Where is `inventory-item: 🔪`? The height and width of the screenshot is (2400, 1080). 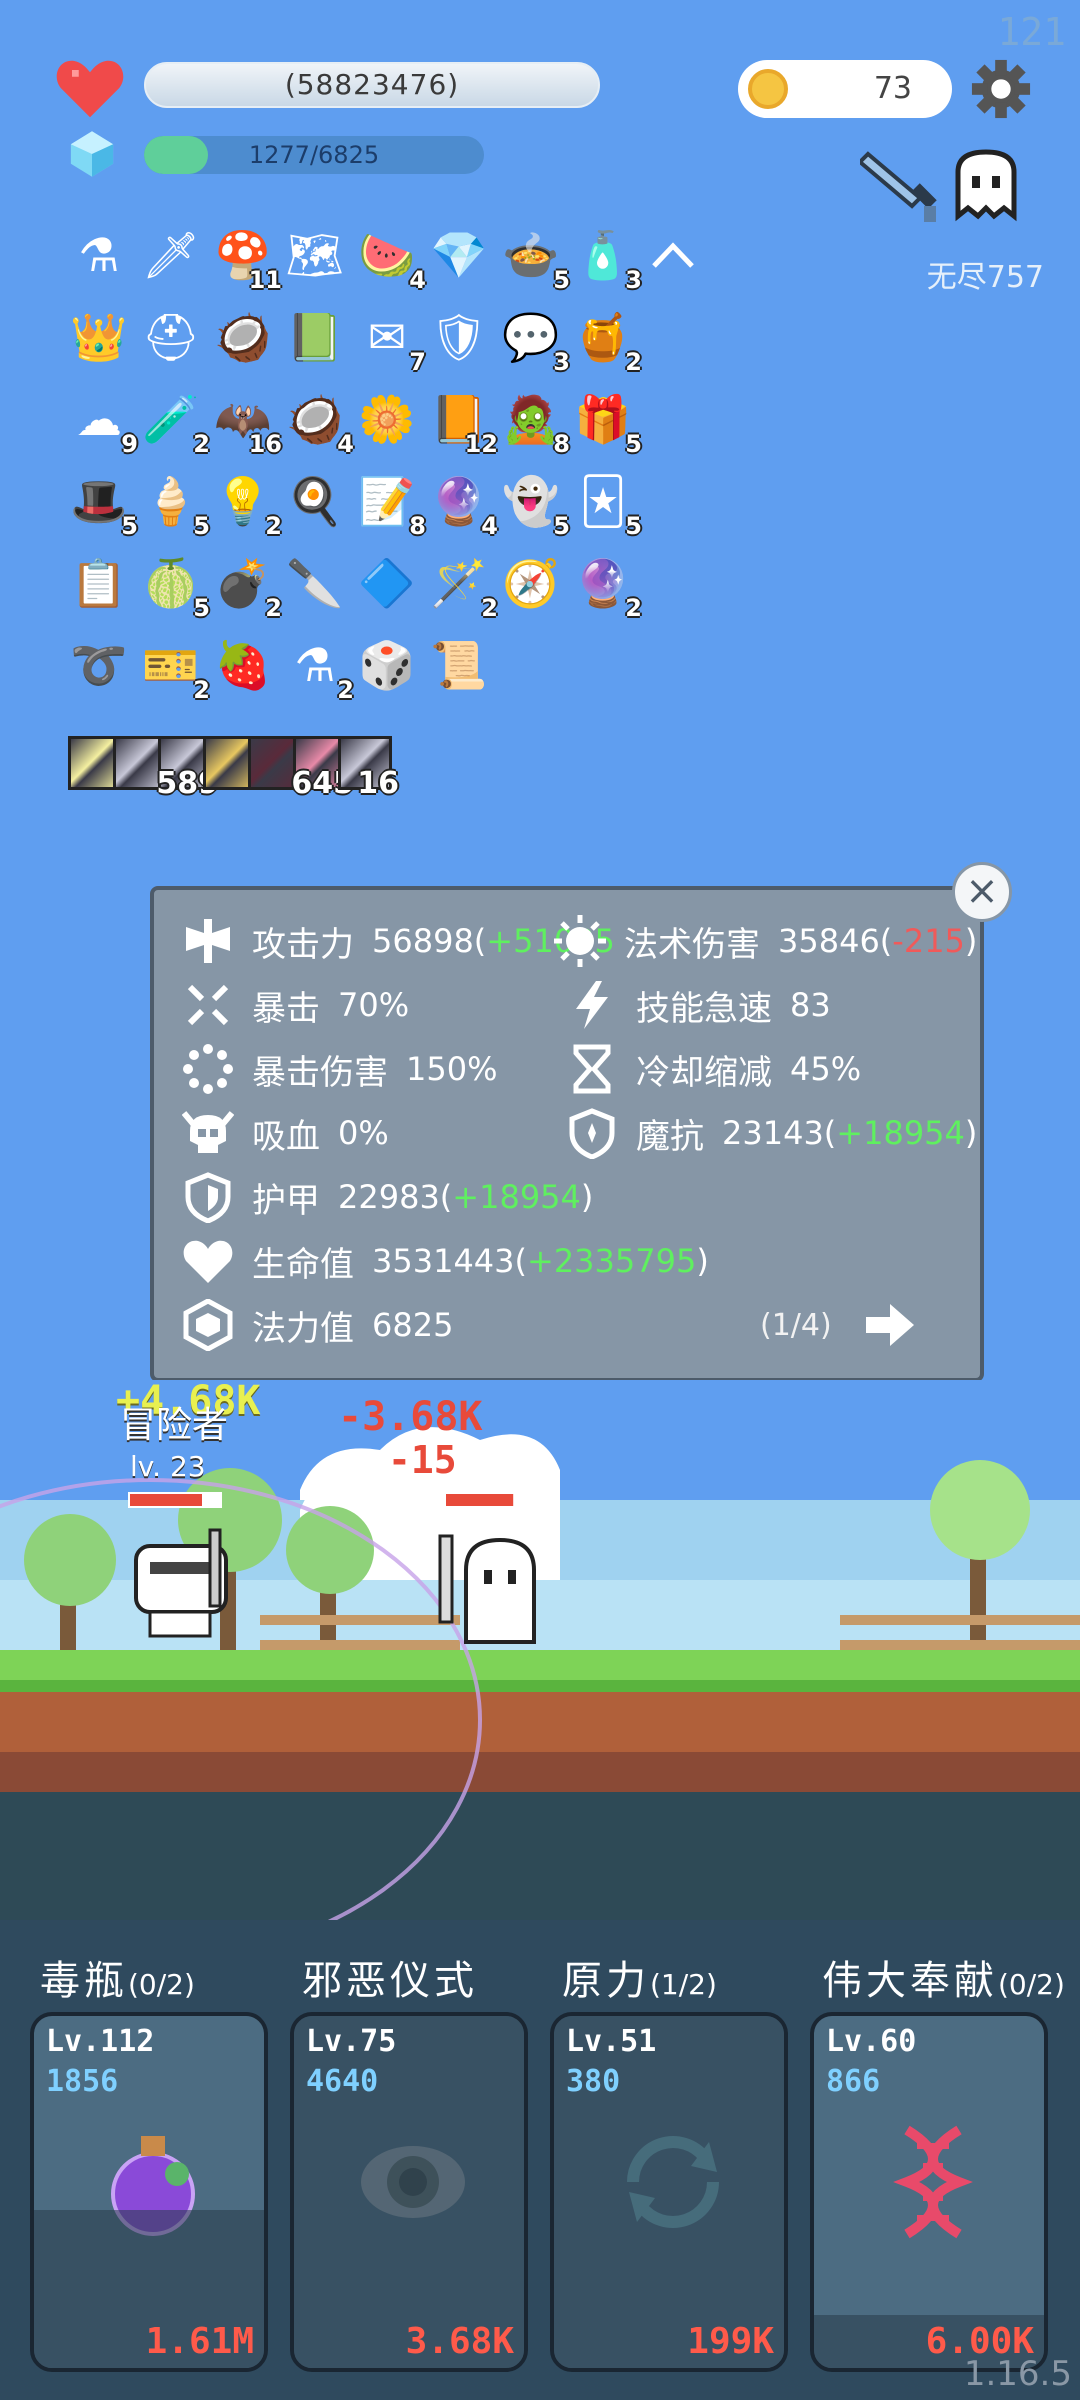
inventory-item: 🔪 is located at coordinates (315, 583).